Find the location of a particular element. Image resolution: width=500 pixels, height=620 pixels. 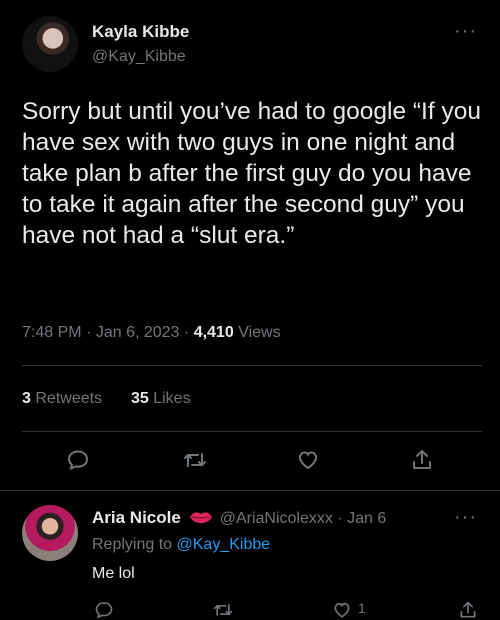

reply-like-count: 1 is located at coordinates (362, 608).